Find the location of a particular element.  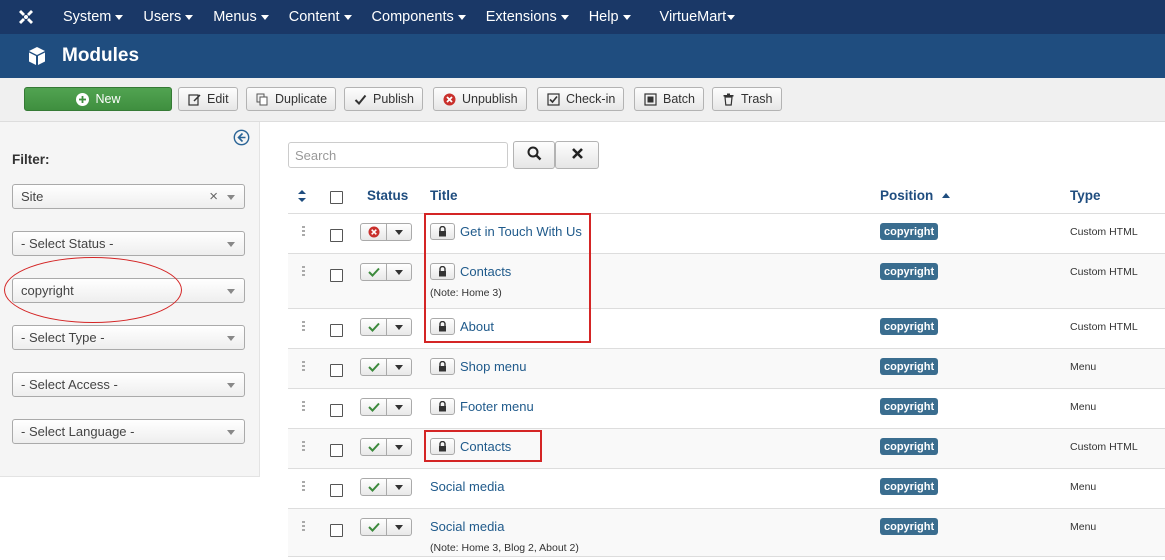

batch-button: Batch is located at coordinates (669, 99).